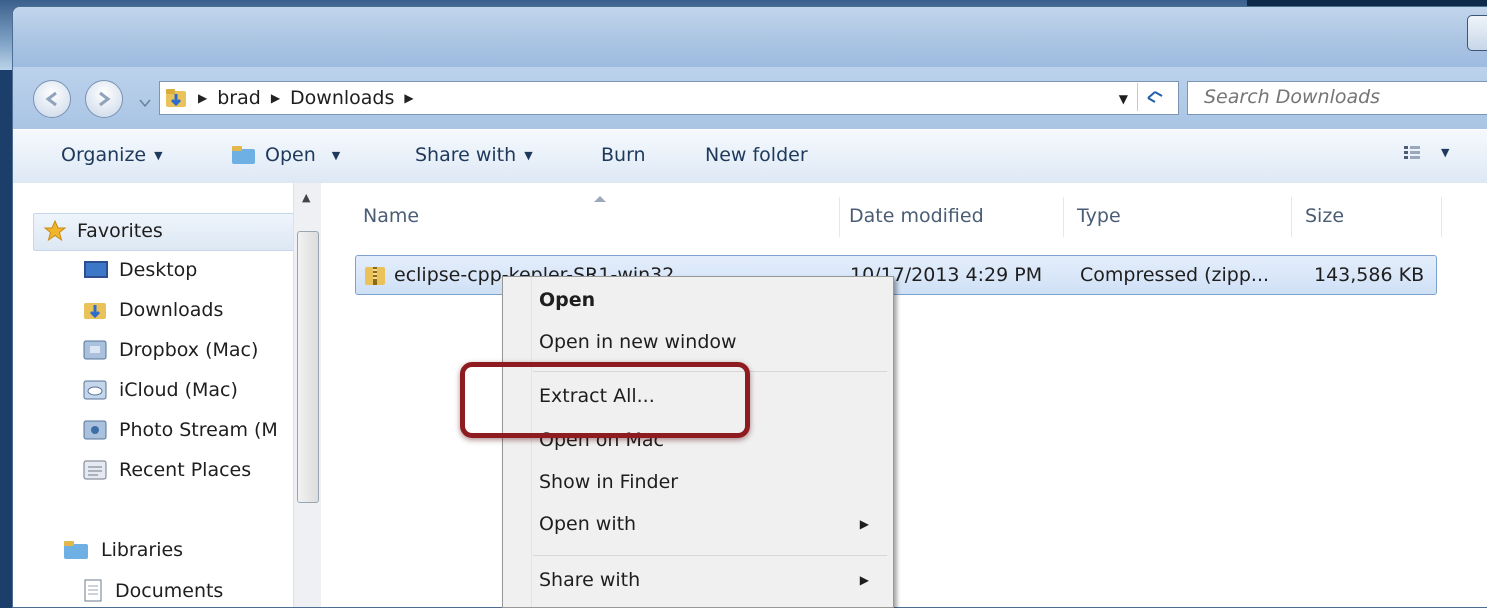 The width and height of the screenshot is (1487, 608). I want to click on navigation-scrollbar: ▲, so click(307, 395).